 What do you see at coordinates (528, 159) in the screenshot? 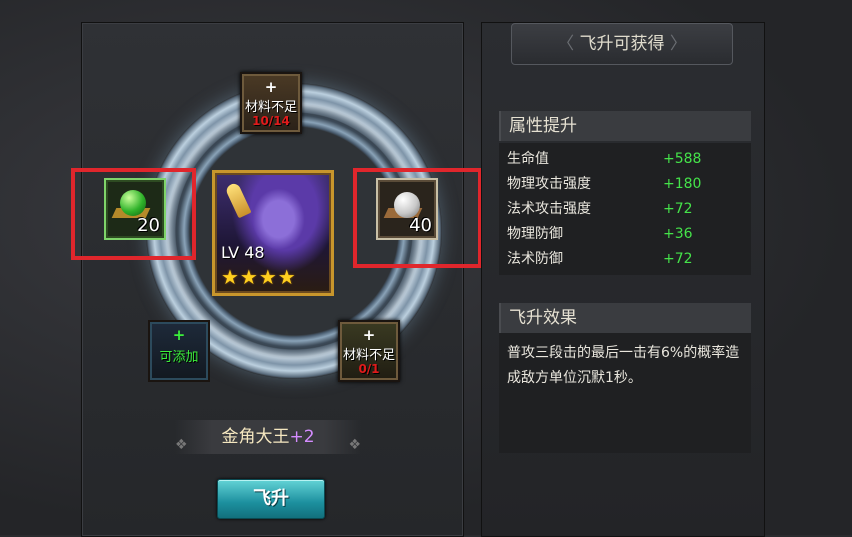
I see `stat-name: 生命值` at bounding box center [528, 159].